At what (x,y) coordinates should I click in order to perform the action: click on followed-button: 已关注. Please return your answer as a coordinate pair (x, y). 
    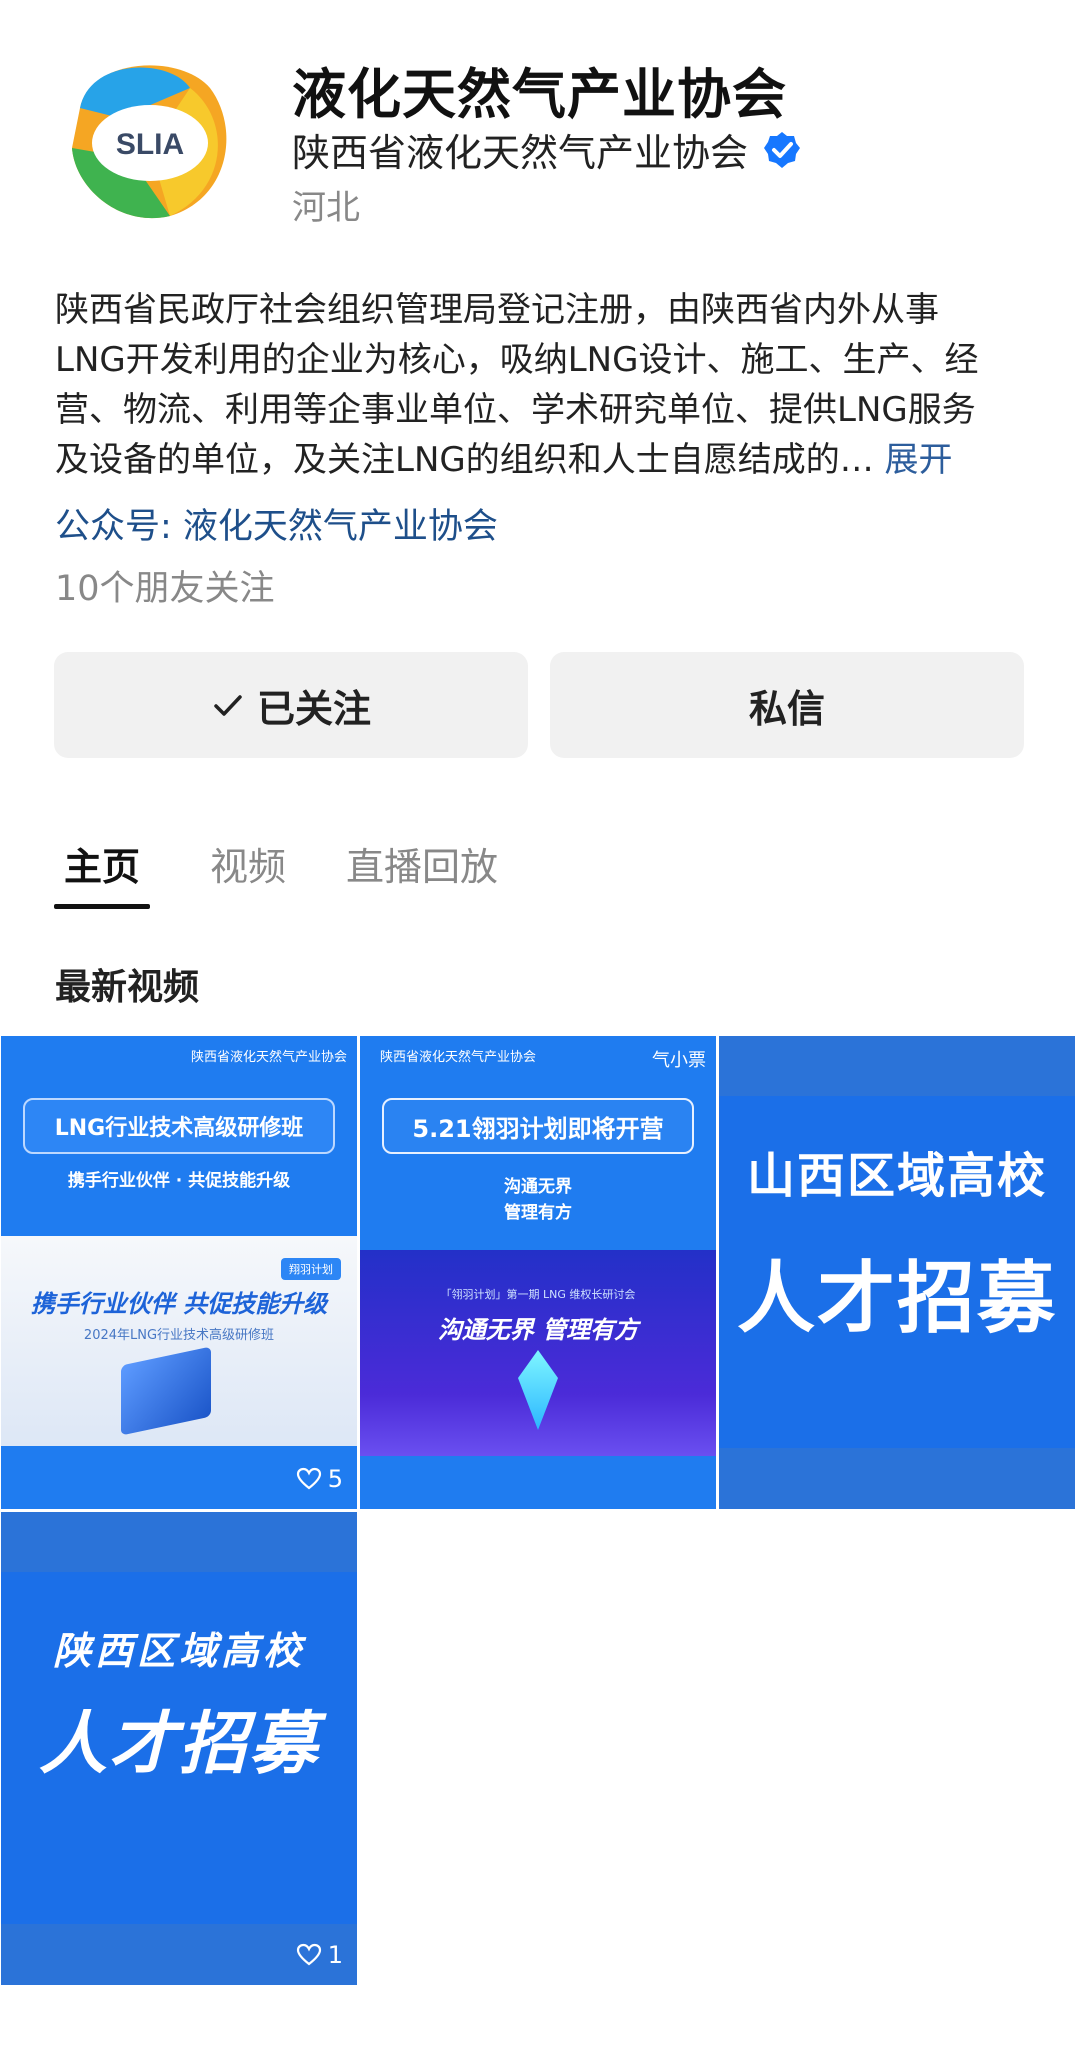
    Looking at the image, I should click on (291, 705).